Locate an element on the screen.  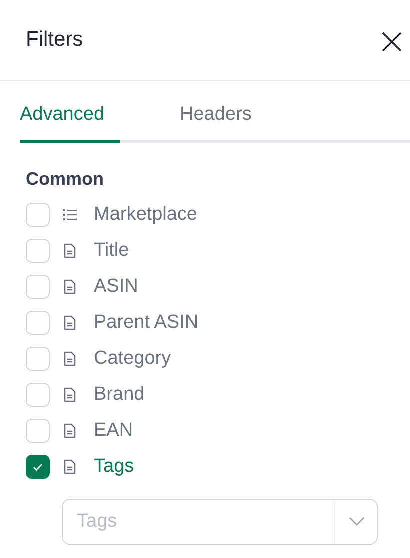
filter-label: EAN is located at coordinates (114, 431).